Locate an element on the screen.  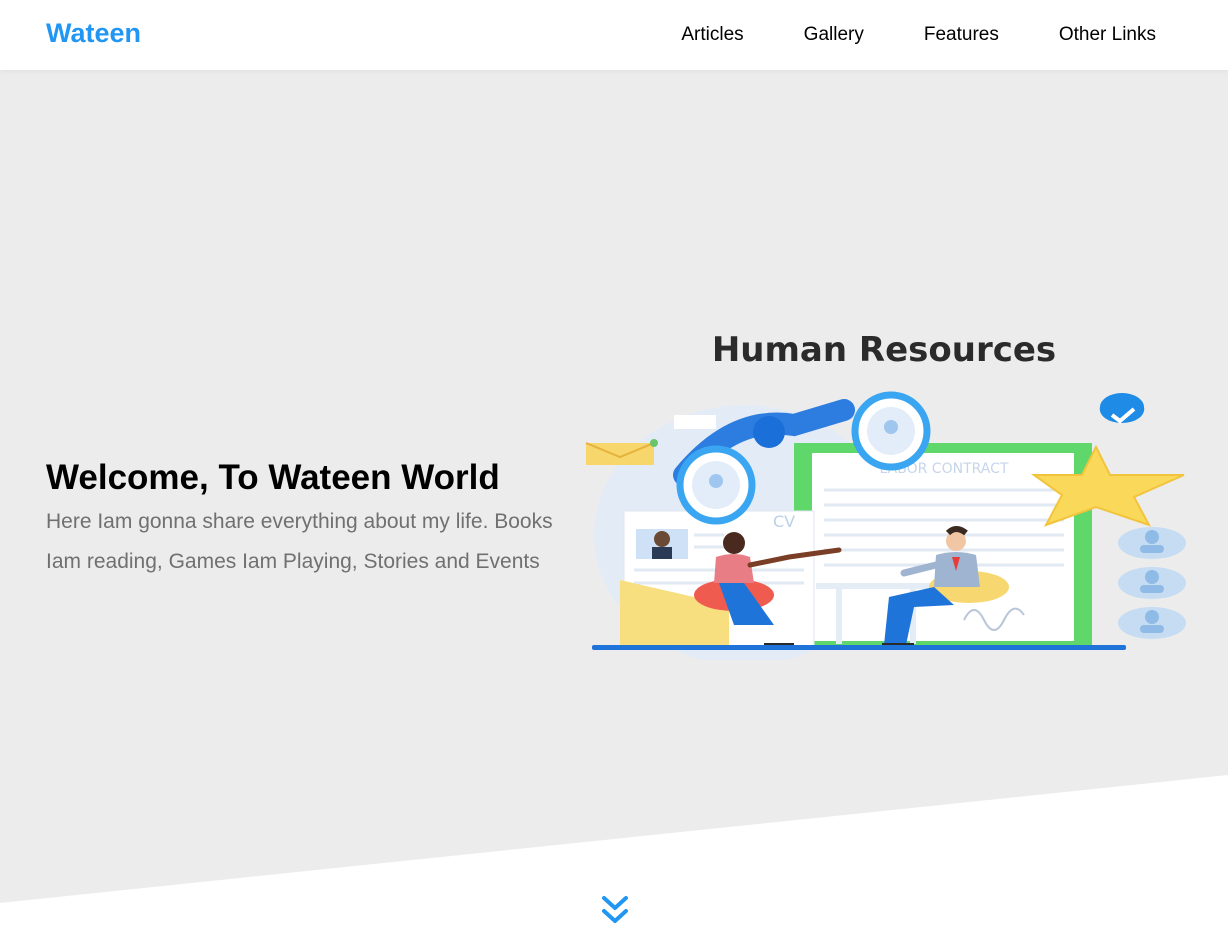
nav-other-links: Other Links is located at coordinates (1107, 35).